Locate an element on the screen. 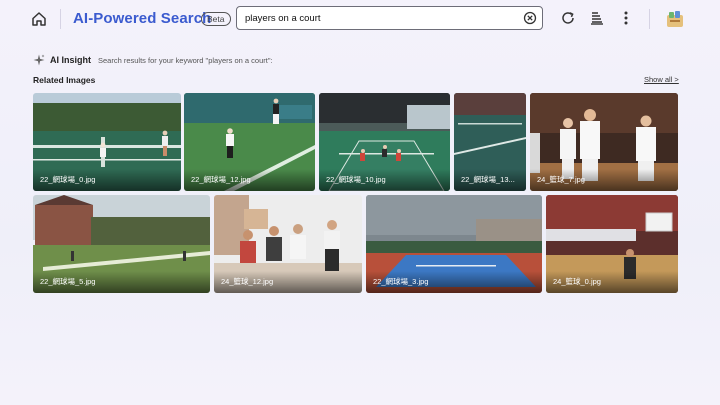  top-bar: AI-Powered Search Beta is located at coordinates (360, 19).